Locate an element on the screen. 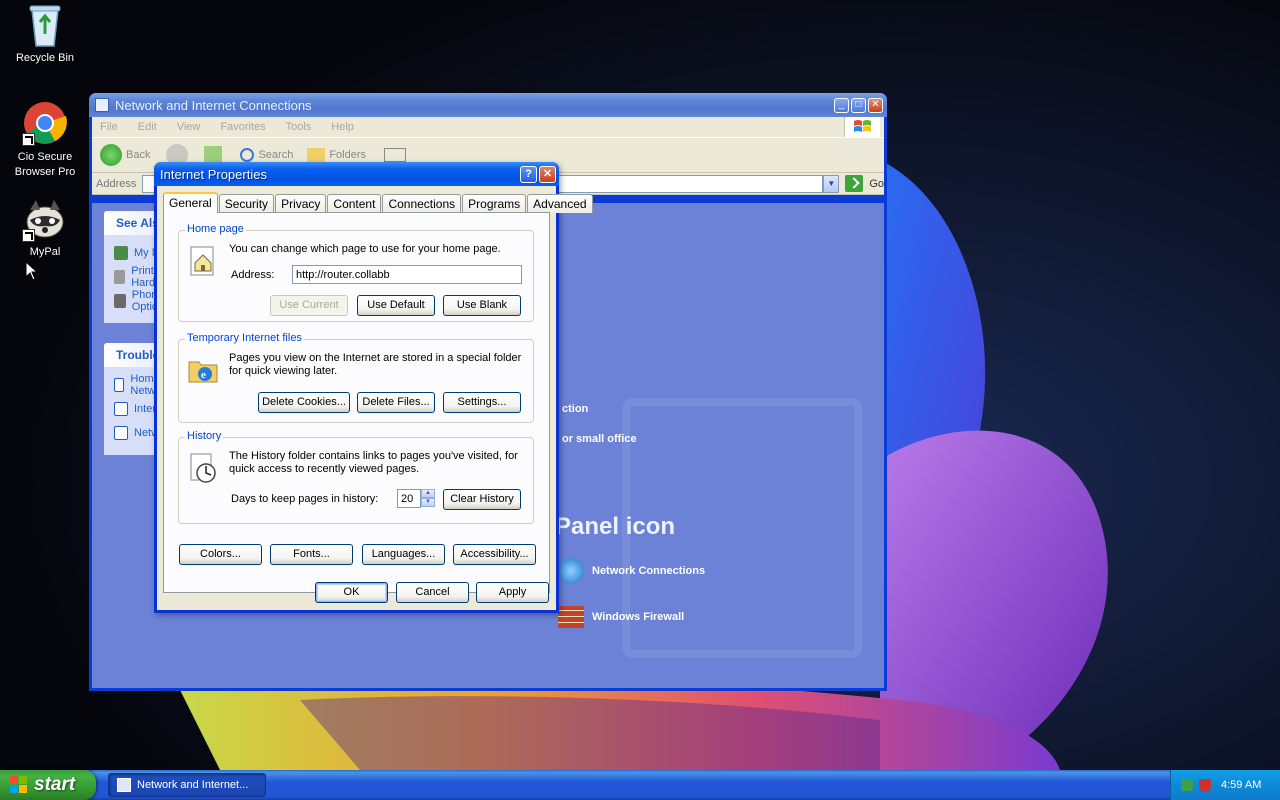 The width and height of the screenshot is (1280, 800). desktop-icon-cio-secure-browser: Cio Secure Browser Pro is located at coordinates (45, 140).